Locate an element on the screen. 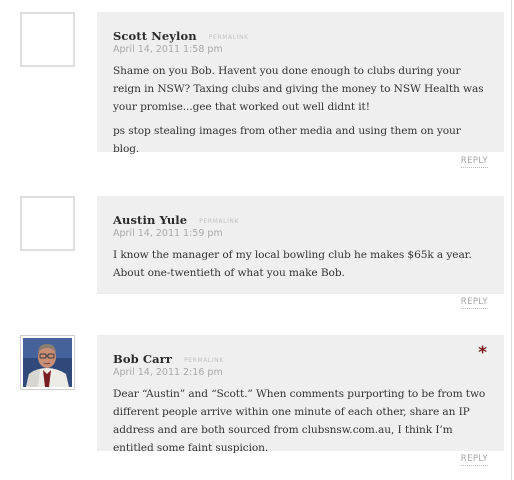 The width and height of the screenshot is (514, 480). comment-author: Austin Yule is located at coordinates (150, 220).